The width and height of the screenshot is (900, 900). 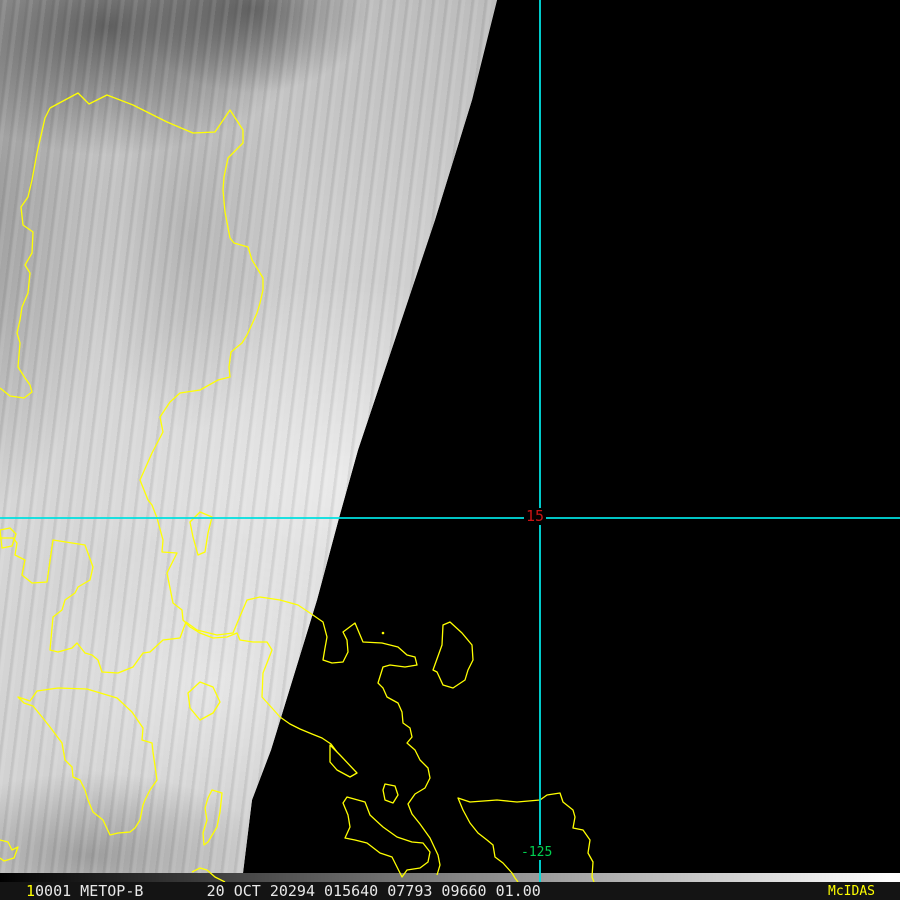 What do you see at coordinates (204, 701) in the screenshot?
I see `coastline-marinduque-island` at bounding box center [204, 701].